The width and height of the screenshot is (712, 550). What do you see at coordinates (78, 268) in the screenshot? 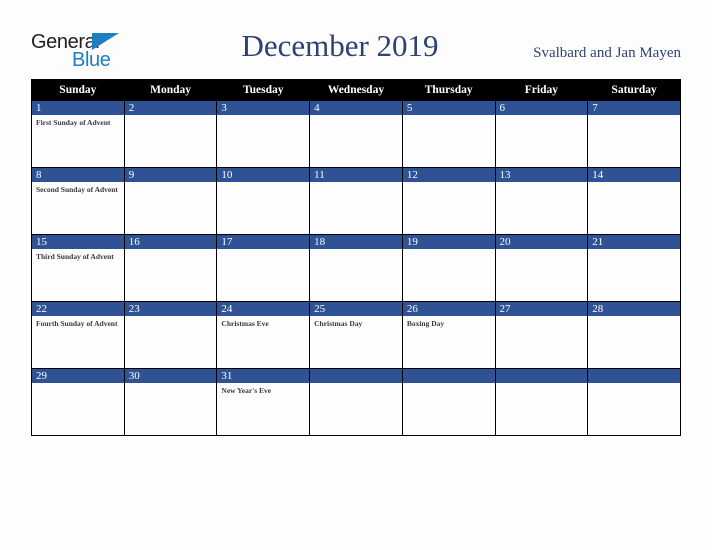
I see `calendar-day-cell: 15 Third Sunday of Advent` at bounding box center [78, 268].